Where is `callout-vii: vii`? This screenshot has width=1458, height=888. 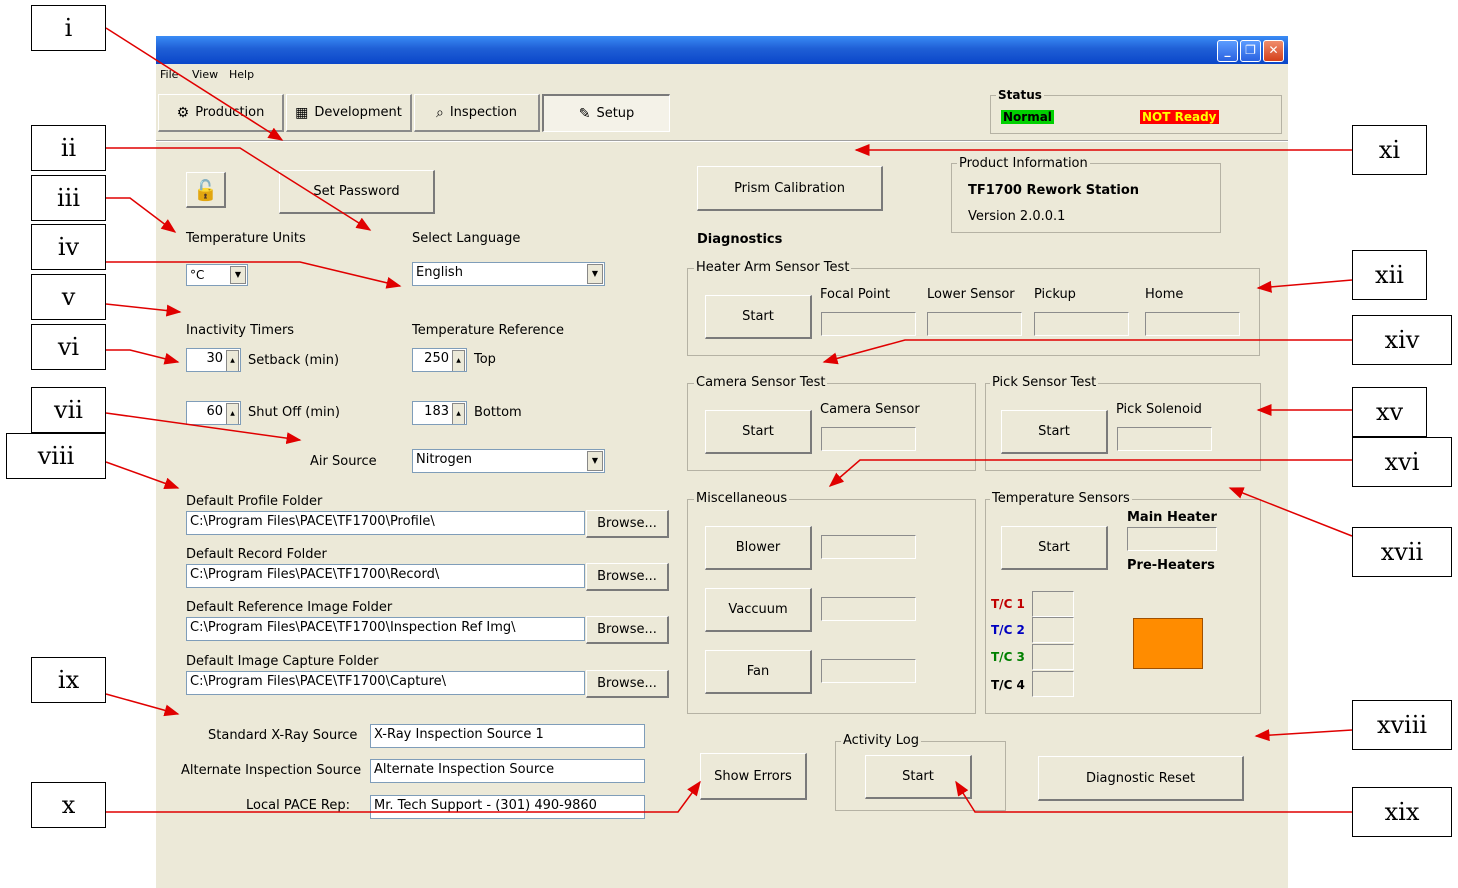
callout-vii: vii is located at coordinates (68, 410).